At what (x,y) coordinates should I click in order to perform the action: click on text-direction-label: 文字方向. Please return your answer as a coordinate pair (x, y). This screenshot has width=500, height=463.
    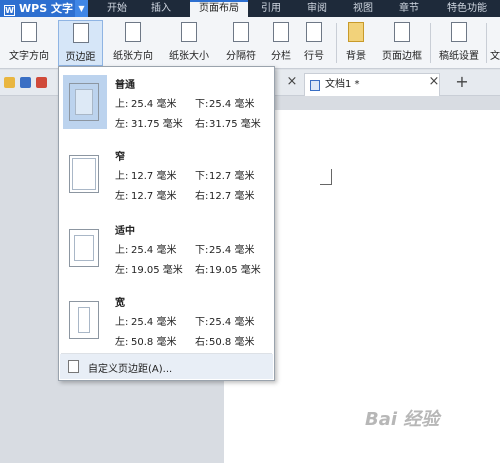
    Looking at the image, I should click on (29, 56).